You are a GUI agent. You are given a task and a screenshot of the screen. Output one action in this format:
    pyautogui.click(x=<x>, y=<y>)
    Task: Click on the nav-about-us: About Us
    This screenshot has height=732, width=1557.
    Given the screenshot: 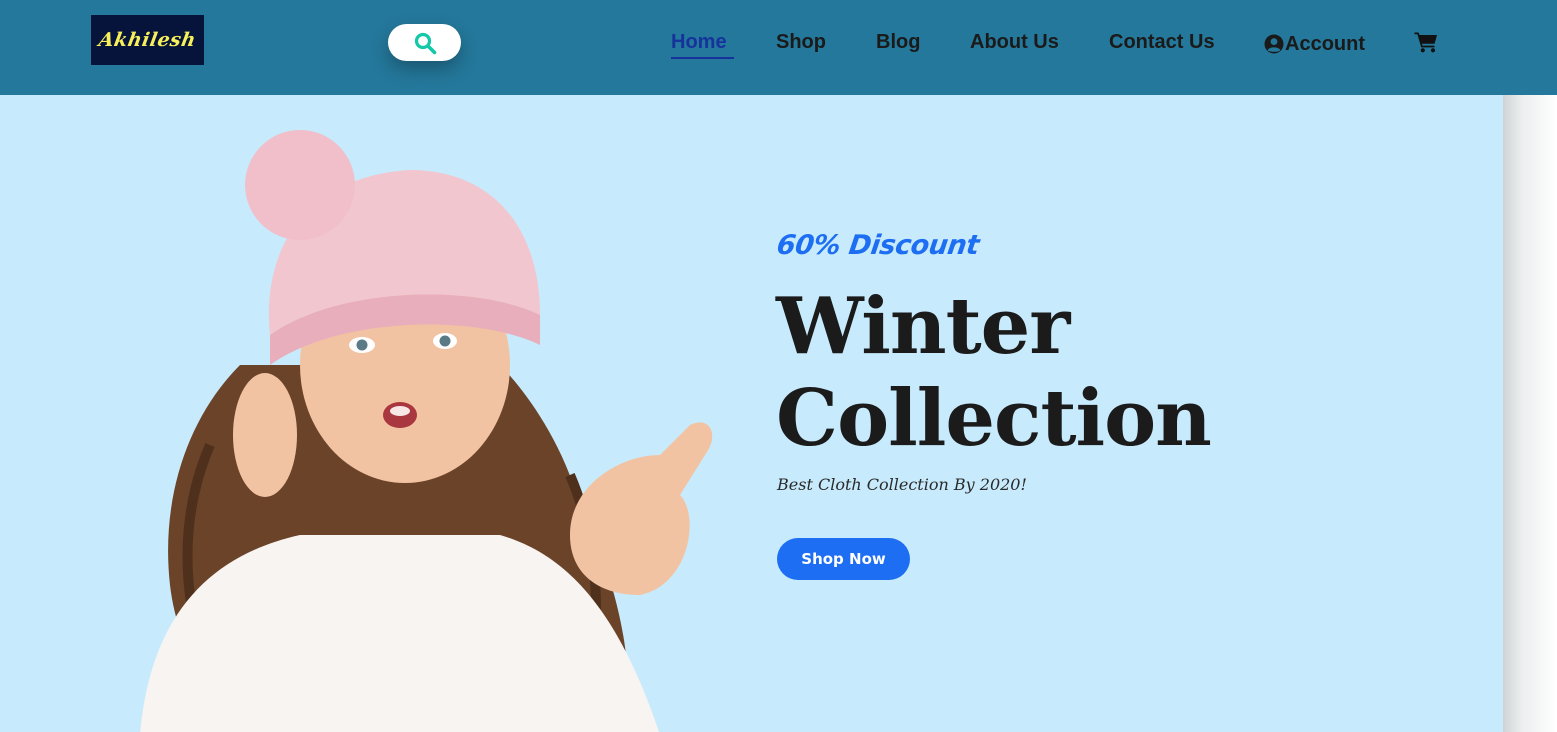 What is the action you would take?
    pyautogui.click(x=1014, y=44)
    